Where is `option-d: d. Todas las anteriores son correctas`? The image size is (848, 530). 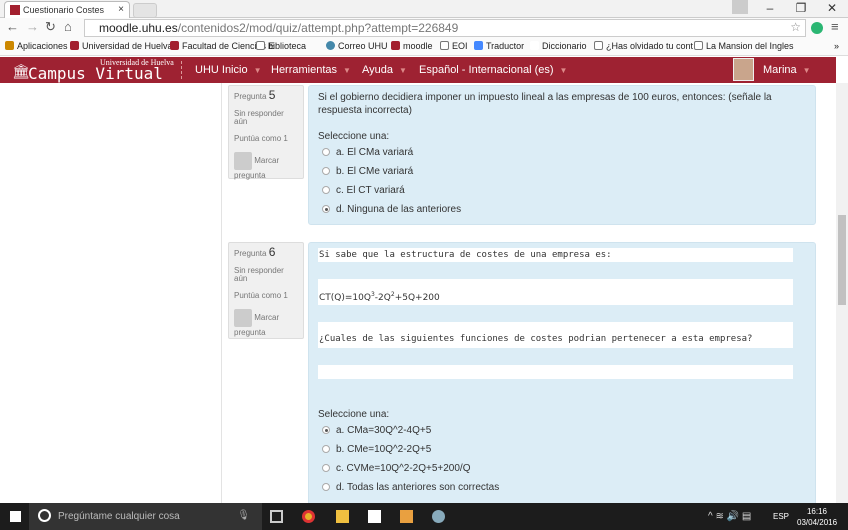
option-d: d. Todas las anteriores son correctas is located at coordinates (564, 487).